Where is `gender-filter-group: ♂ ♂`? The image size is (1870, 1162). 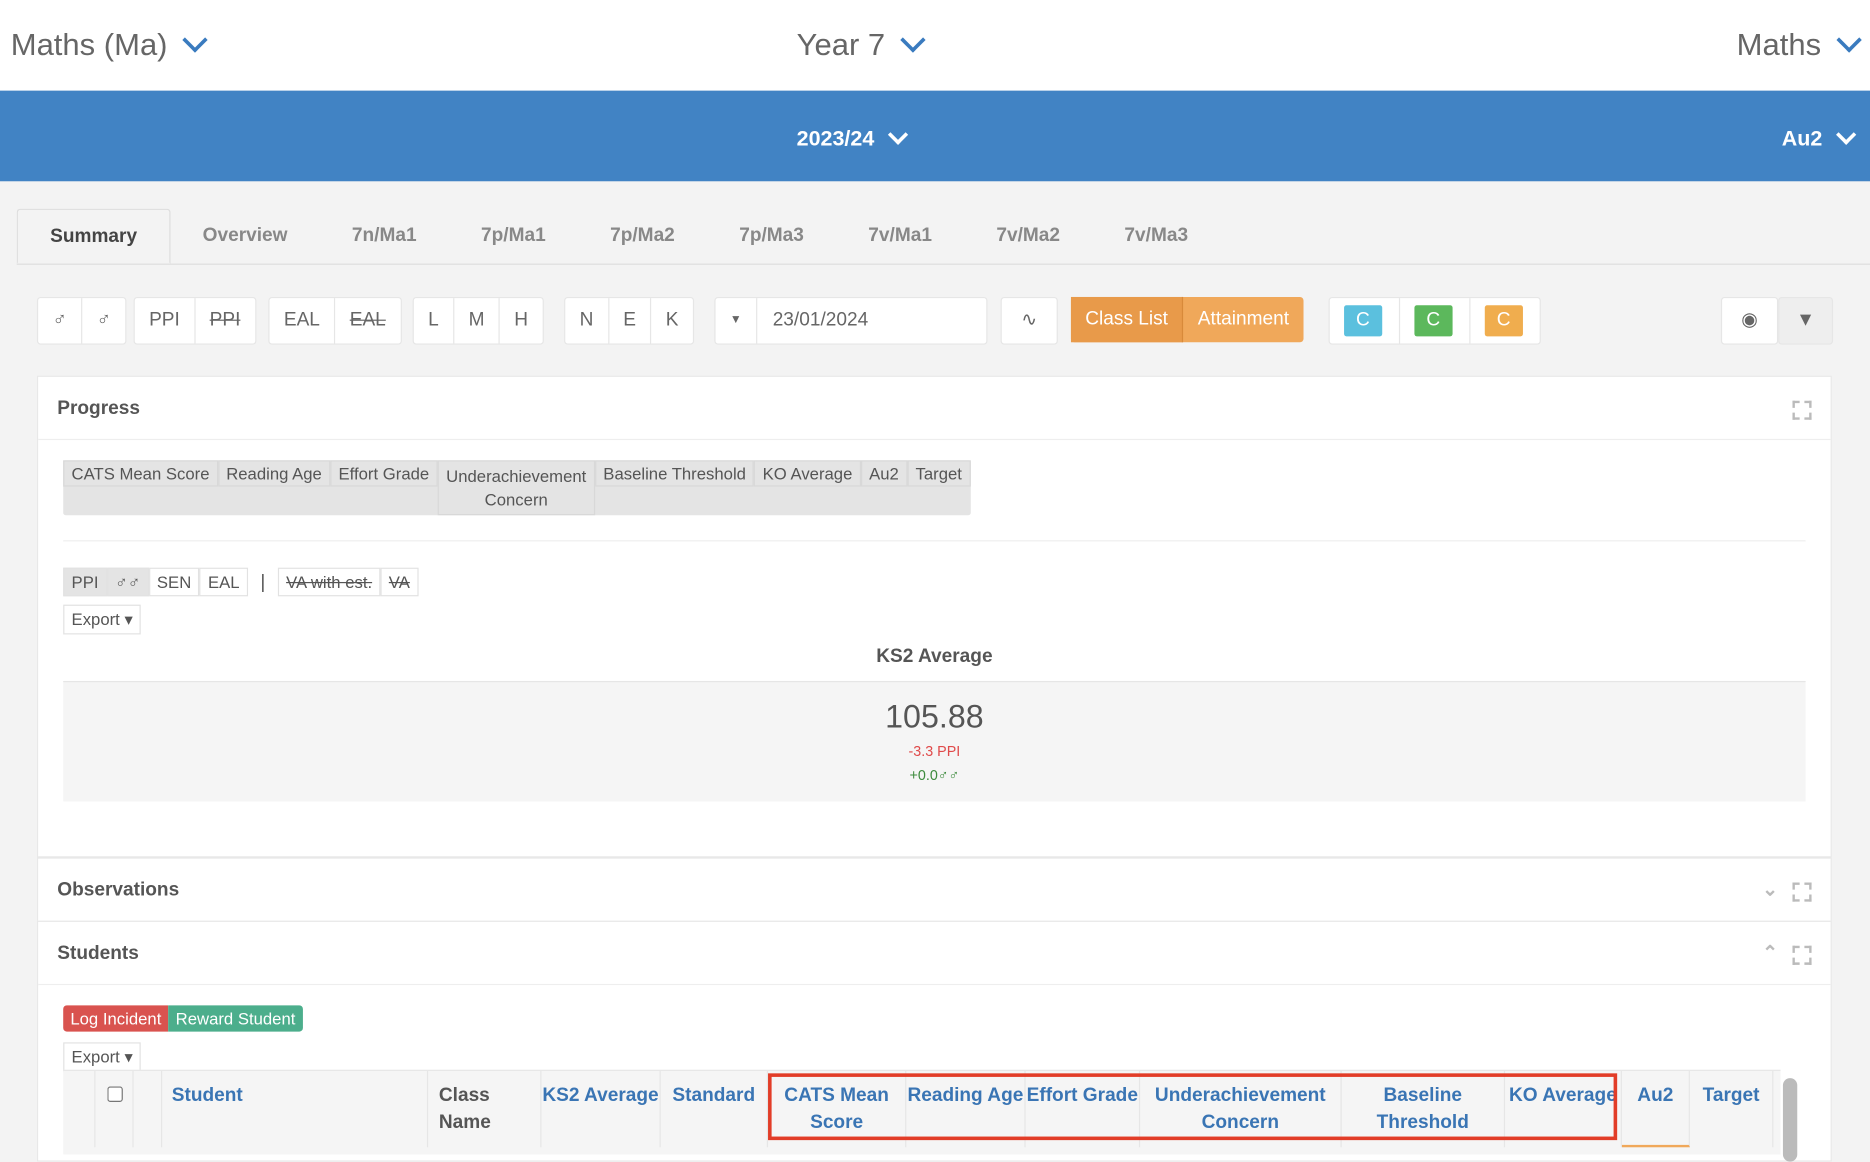
gender-filter-group: ♂ ♂ is located at coordinates (81, 320).